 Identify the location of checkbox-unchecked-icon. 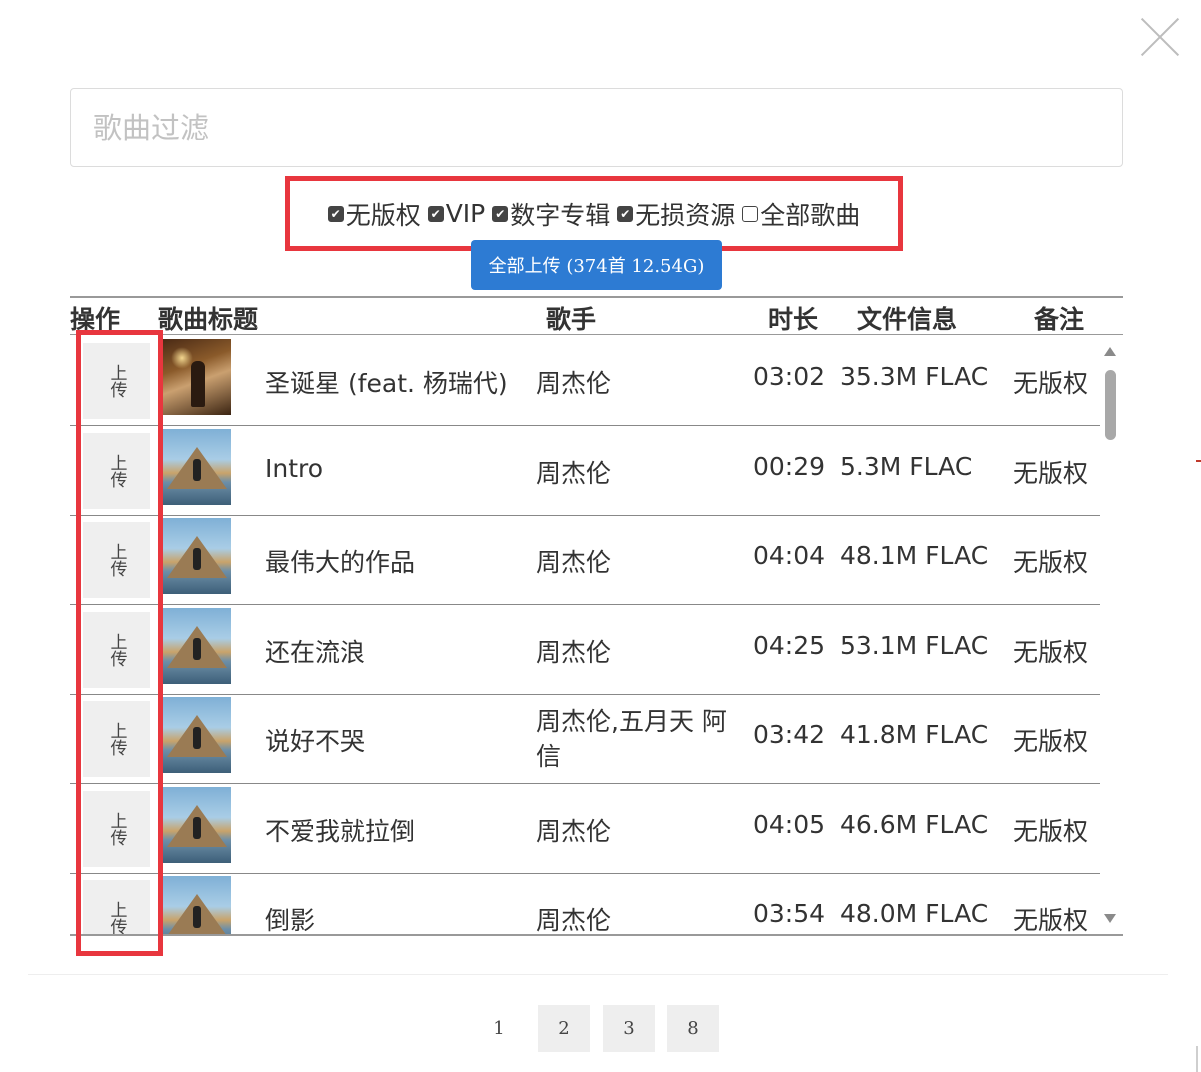
(750, 213).